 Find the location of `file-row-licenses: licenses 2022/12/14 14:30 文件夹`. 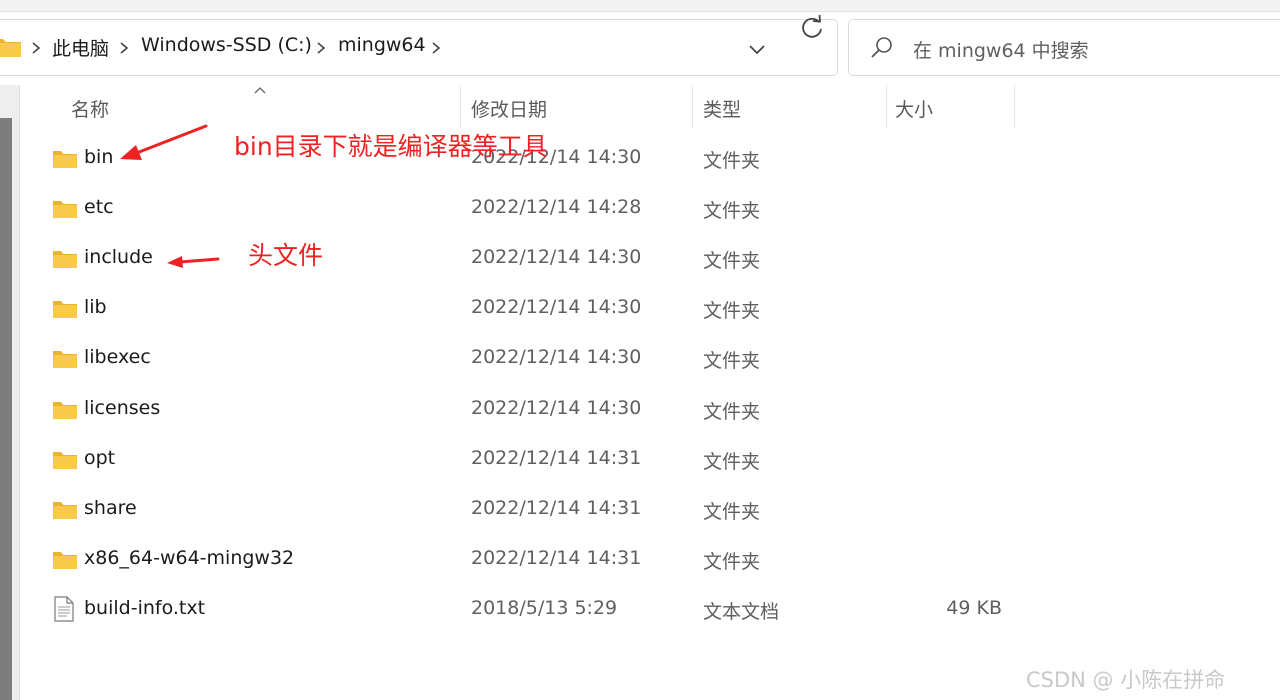

file-row-licenses: licenses 2022/12/14 14:30 文件夹 is located at coordinates (650, 410).